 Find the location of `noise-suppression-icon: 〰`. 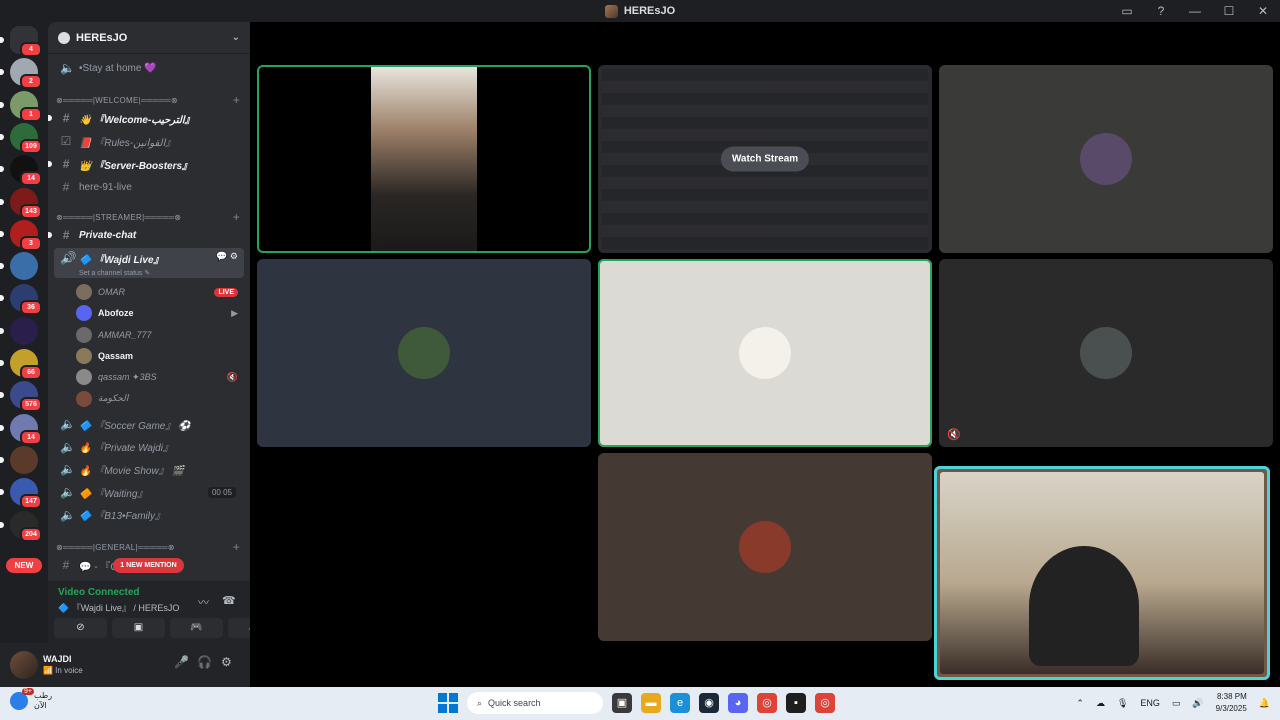

noise-suppression-icon: 〰 is located at coordinates (203, 602).